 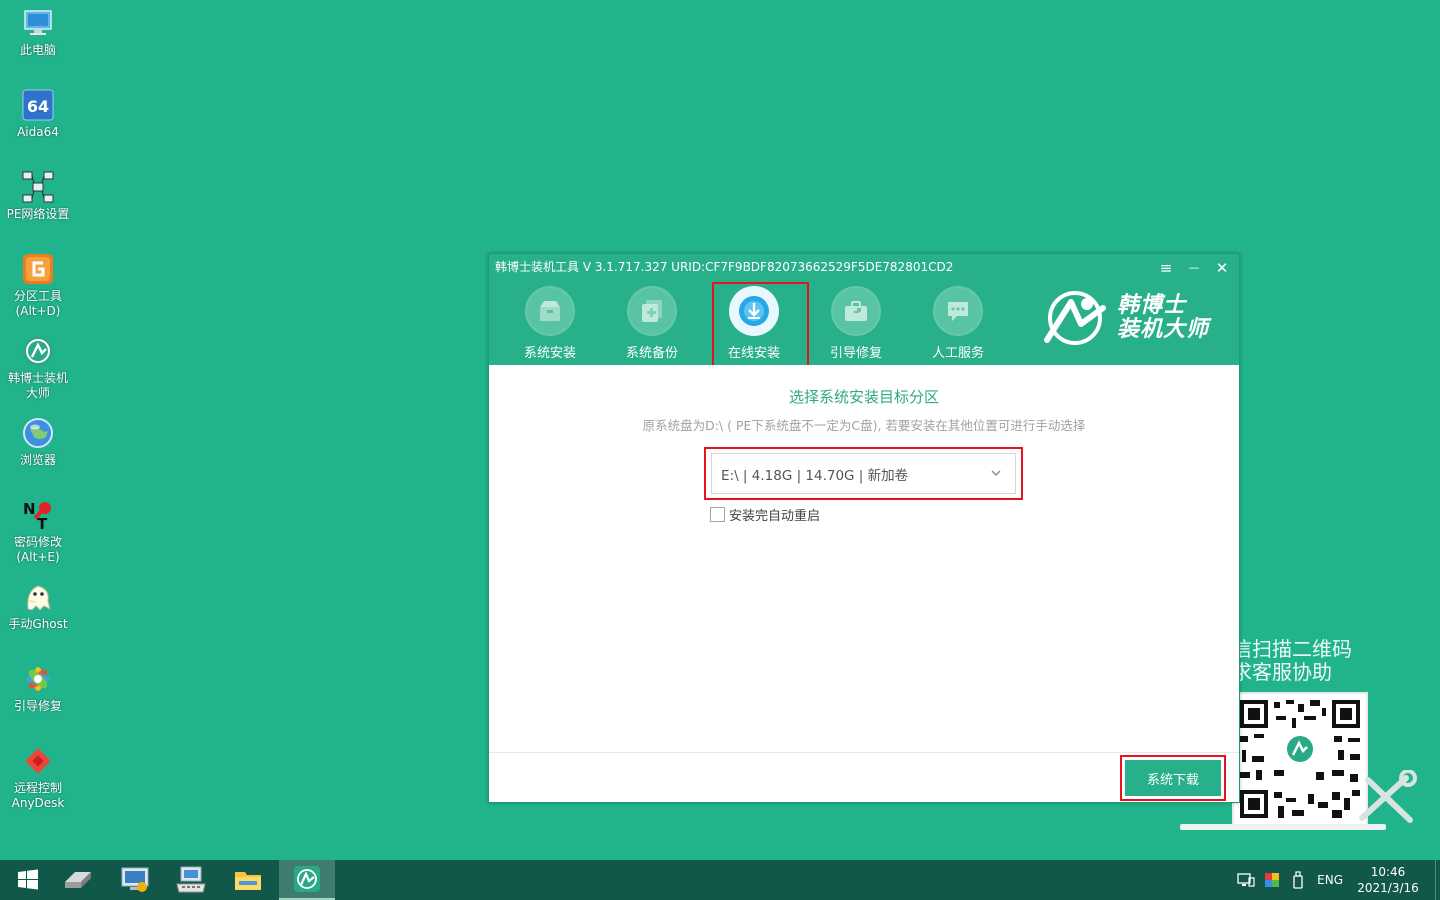 What do you see at coordinates (1437, 880) in the screenshot?
I see `show-desktop-button` at bounding box center [1437, 880].